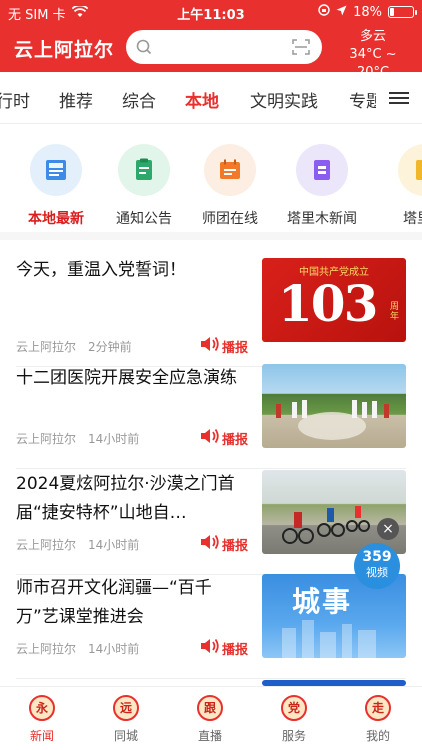  What do you see at coordinates (110, 347) in the screenshot?
I see `news-time: 2分钟前` at bounding box center [110, 347].